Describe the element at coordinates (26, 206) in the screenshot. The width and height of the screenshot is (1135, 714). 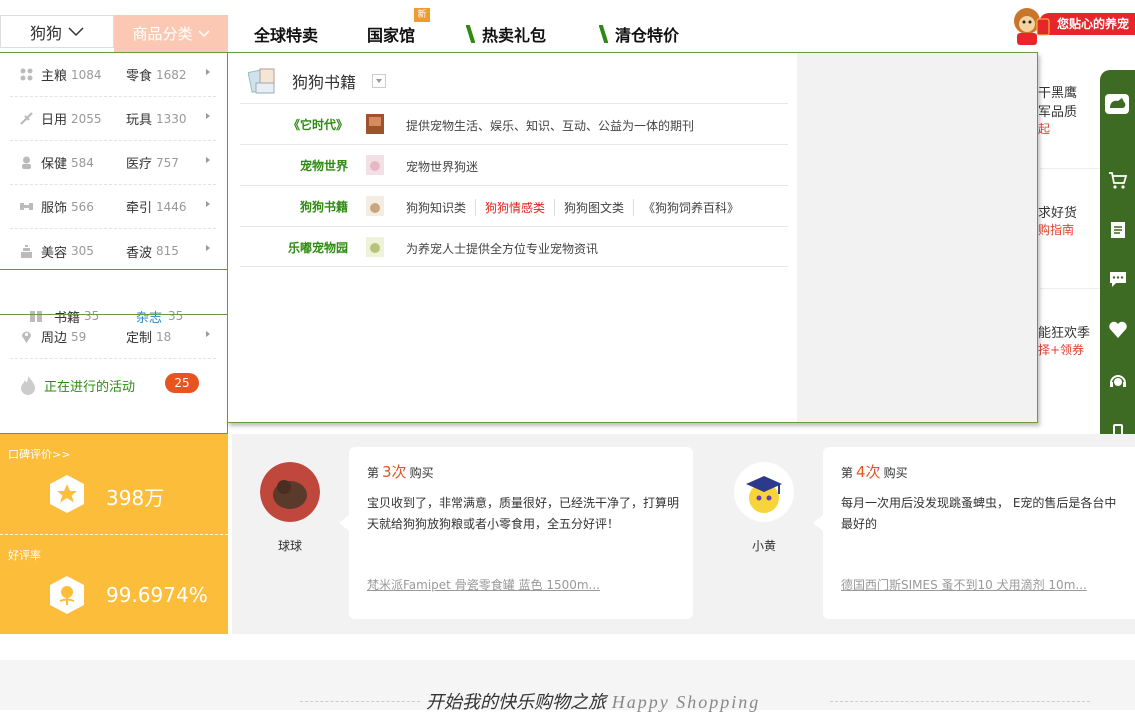
I see `clothing-icon` at that location.